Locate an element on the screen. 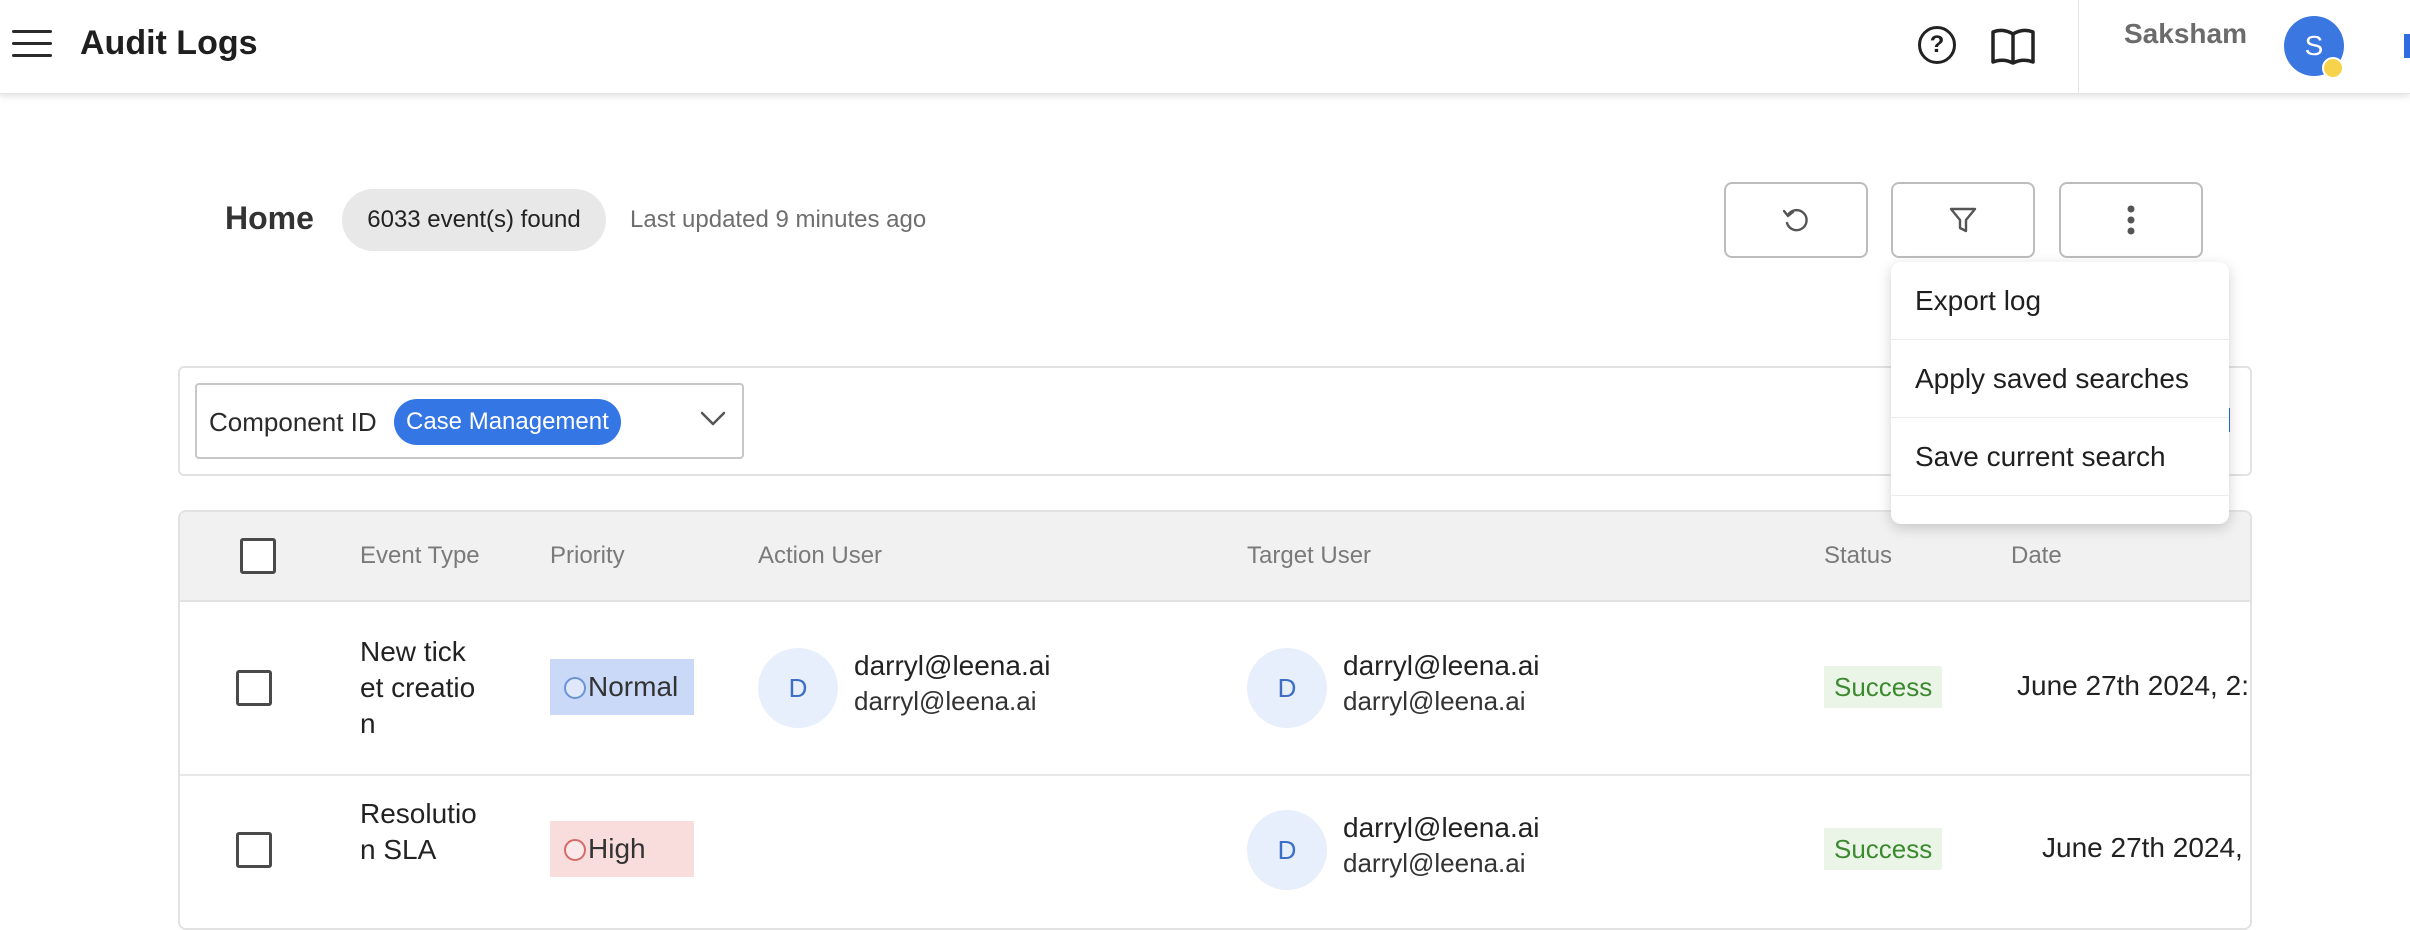  column-date: Date is located at coordinates (2036, 556).